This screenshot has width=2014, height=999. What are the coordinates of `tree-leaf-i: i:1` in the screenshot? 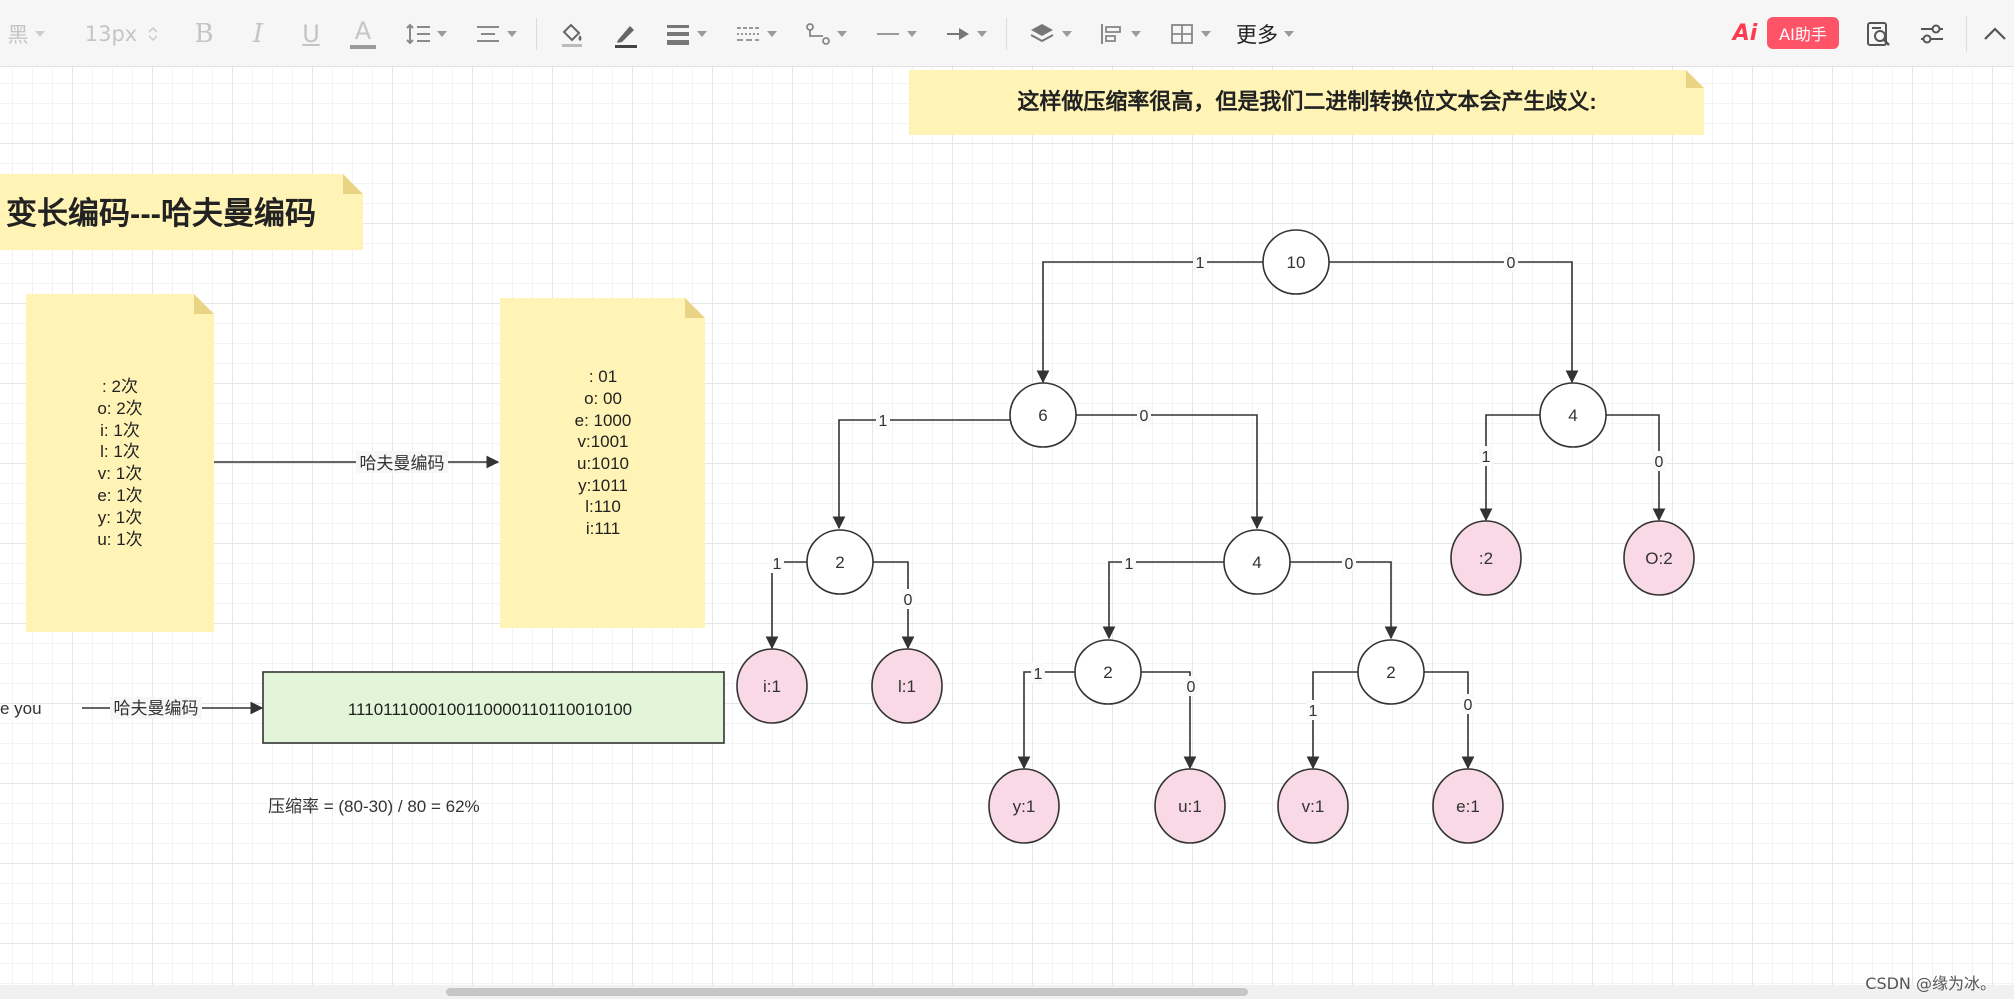 It's located at (772, 686).